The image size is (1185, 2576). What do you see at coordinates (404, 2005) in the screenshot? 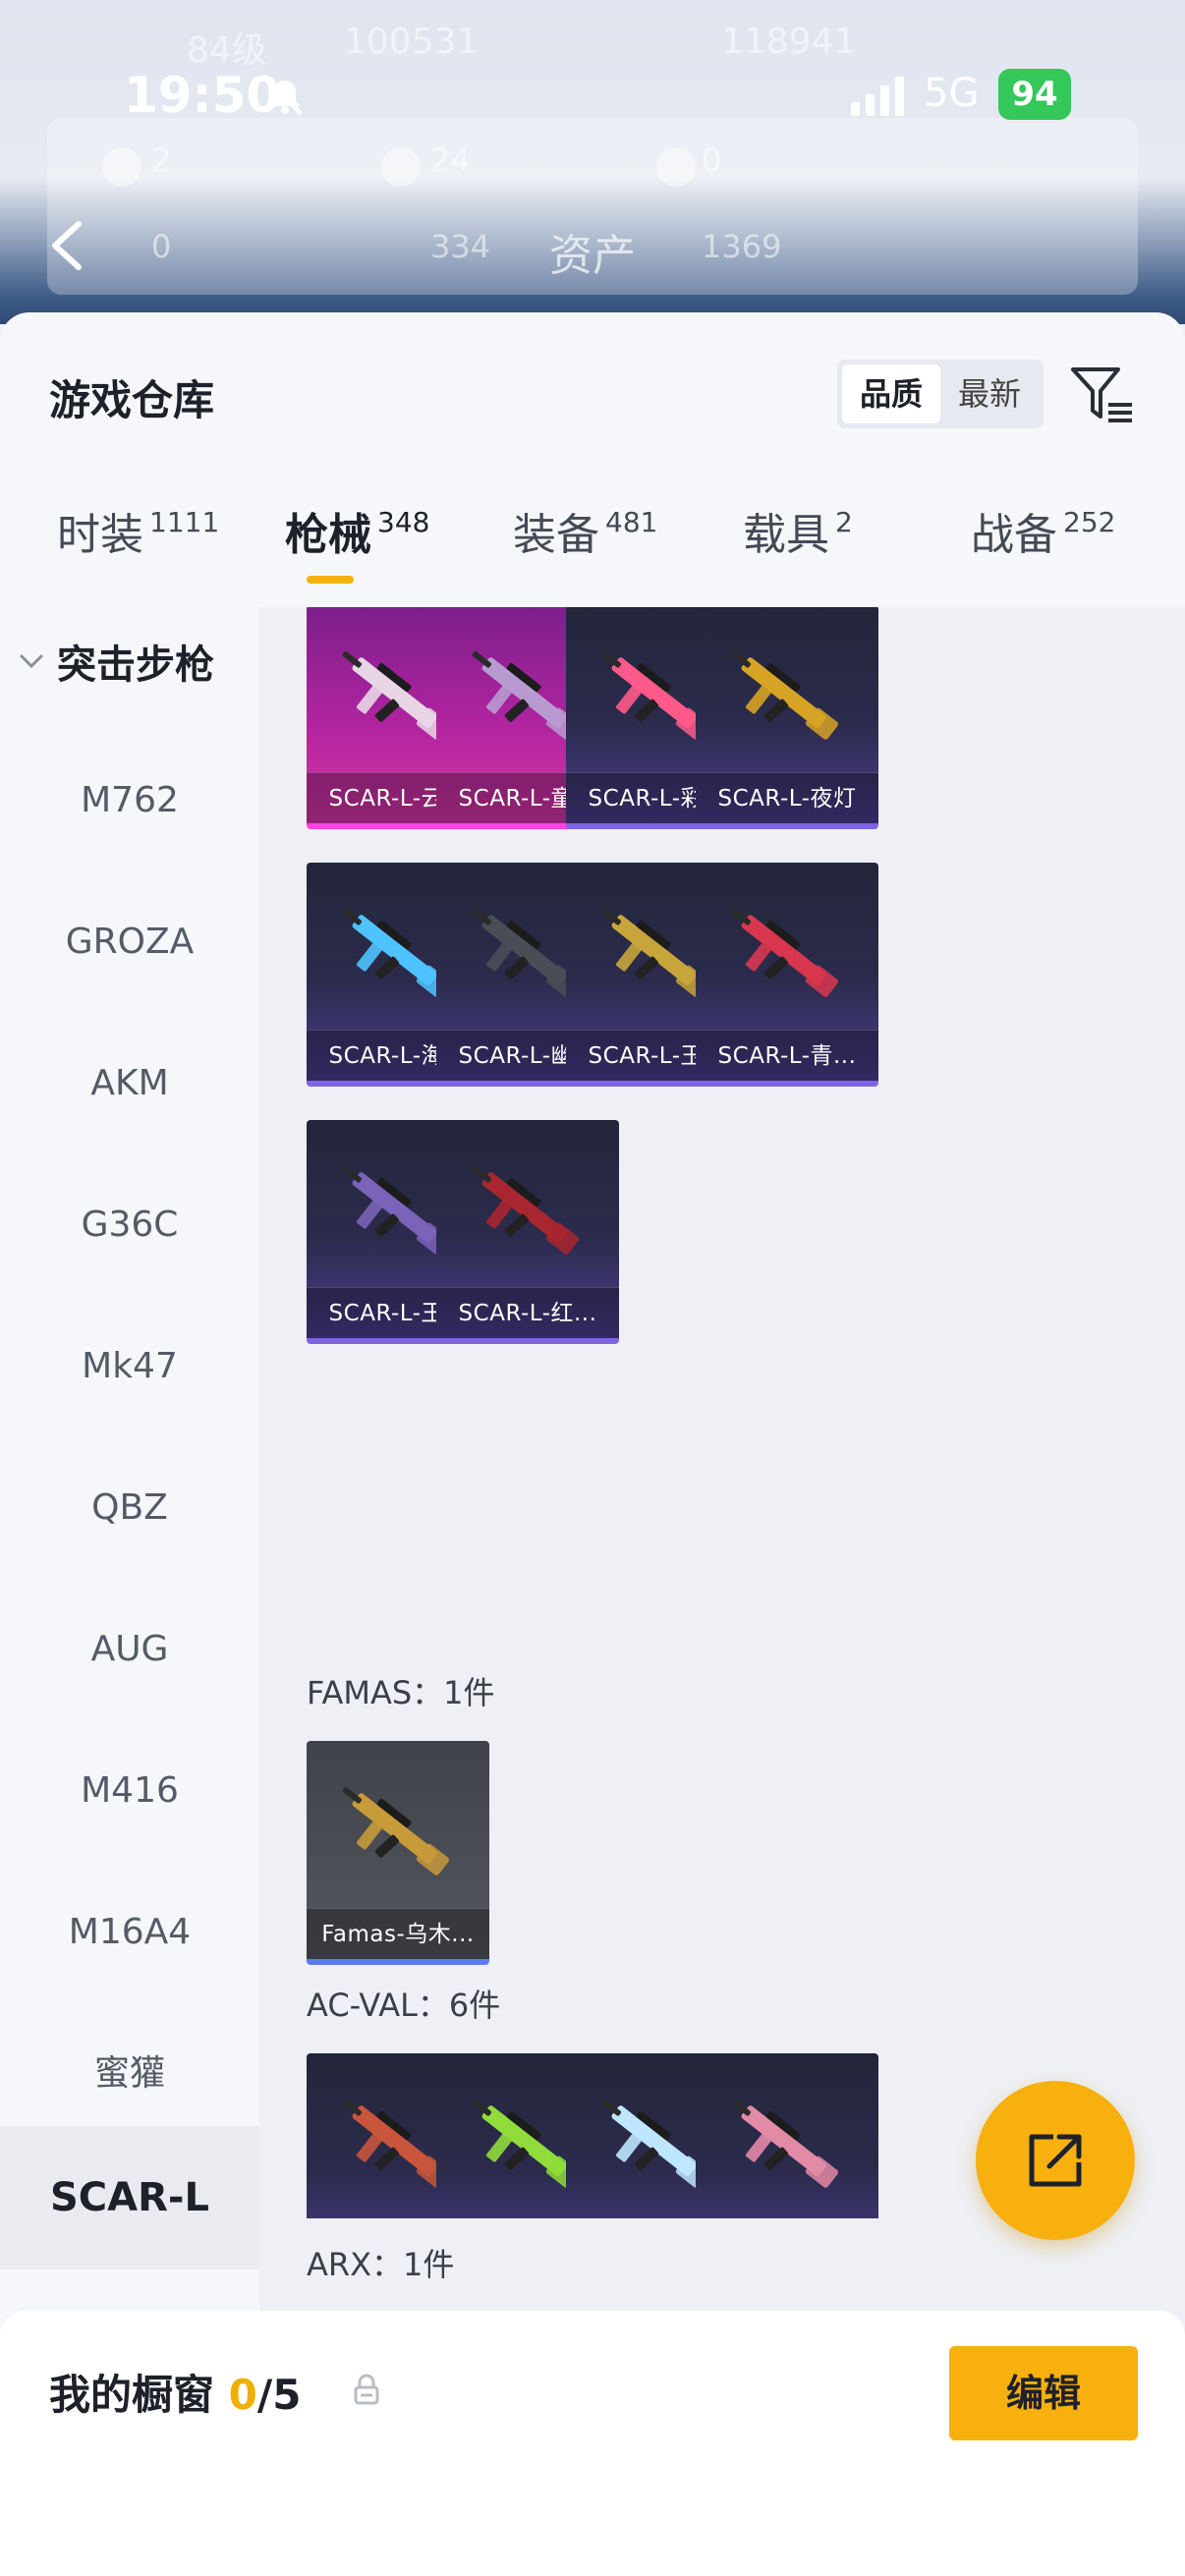
I see `group-label-acval: AC-VAL：6件` at bounding box center [404, 2005].